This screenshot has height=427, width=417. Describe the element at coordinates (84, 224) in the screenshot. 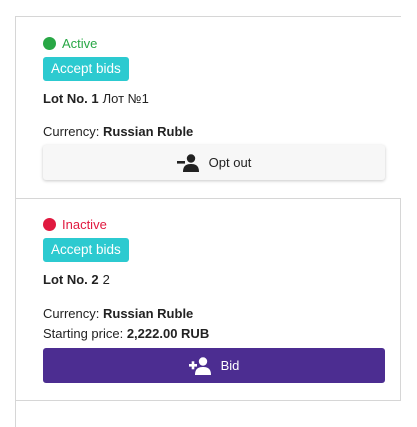

I see `status-label: Inactive` at that location.